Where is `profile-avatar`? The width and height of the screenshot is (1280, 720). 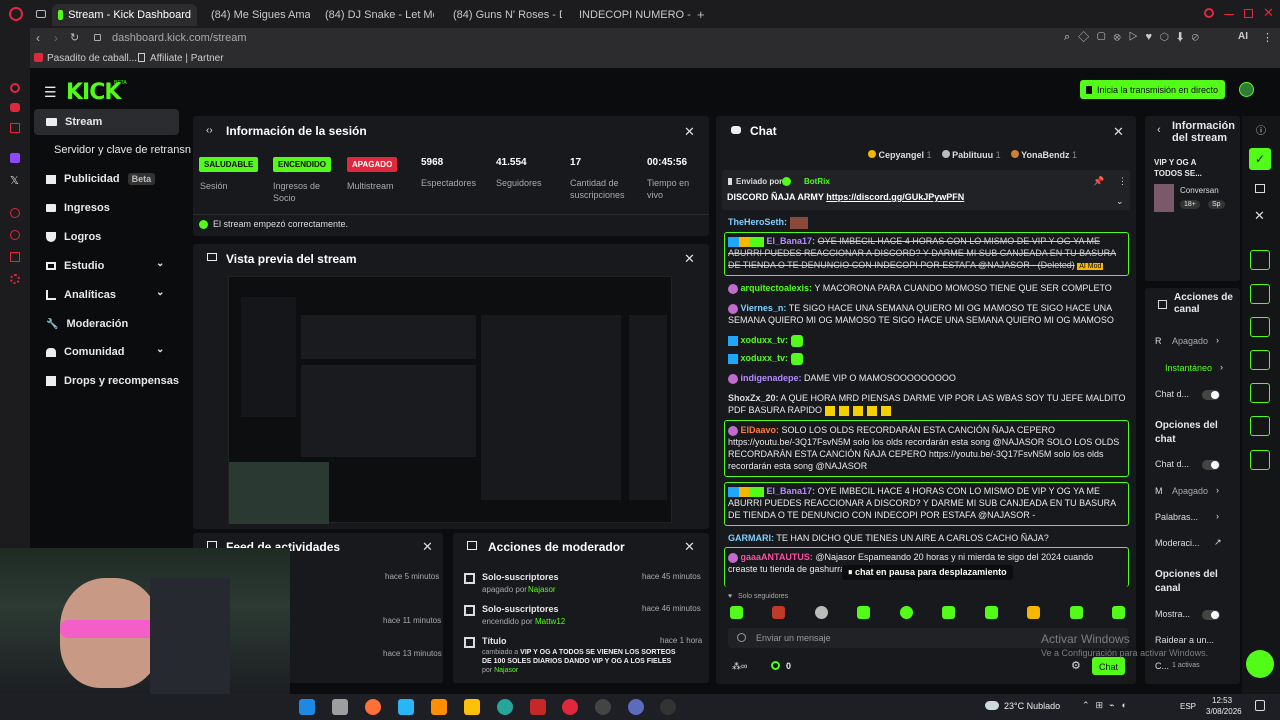 profile-avatar is located at coordinates (1246, 89).